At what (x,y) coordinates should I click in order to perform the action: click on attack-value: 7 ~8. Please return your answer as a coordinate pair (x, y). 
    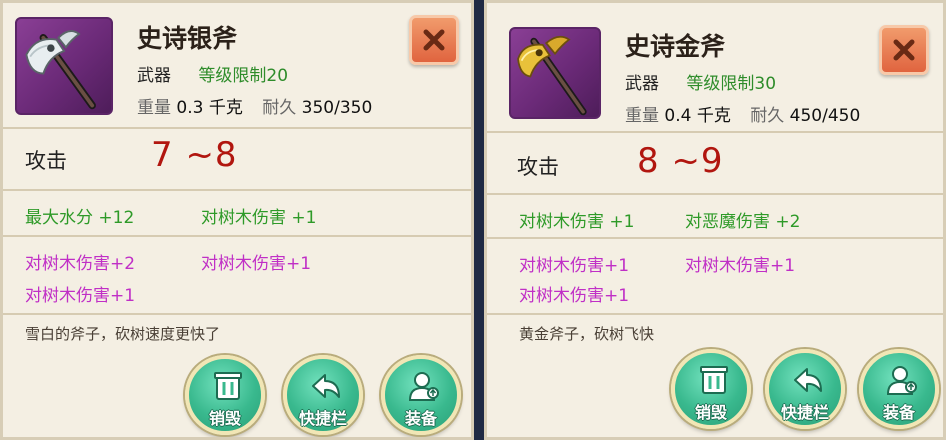
    Looking at the image, I should click on (194, 155).